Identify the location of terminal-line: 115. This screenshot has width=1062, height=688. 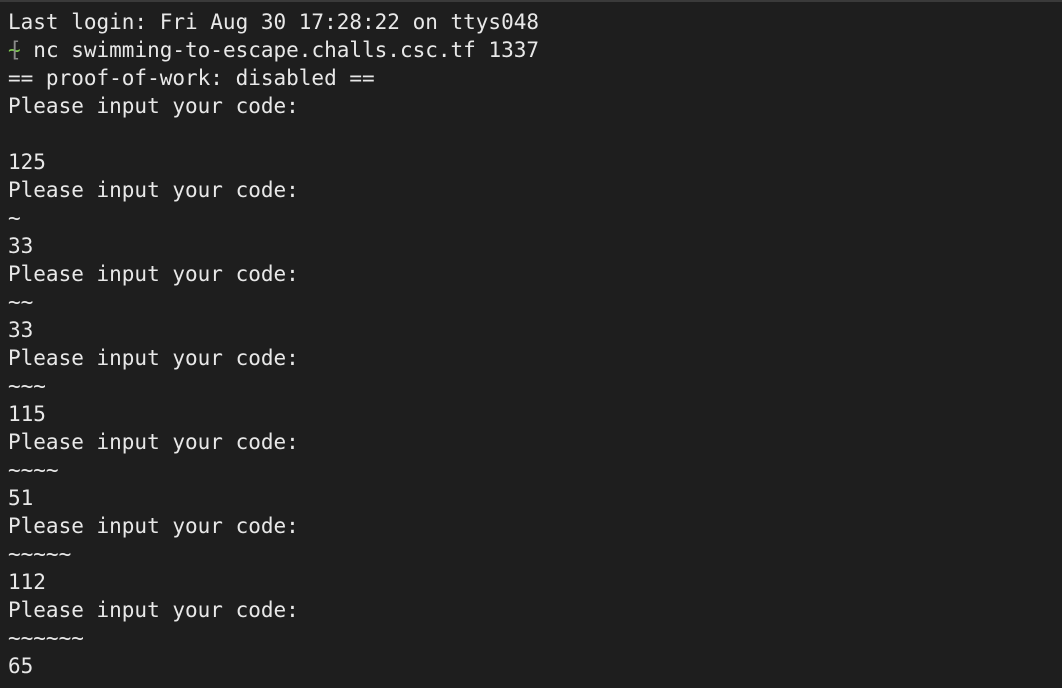
(27, 414).